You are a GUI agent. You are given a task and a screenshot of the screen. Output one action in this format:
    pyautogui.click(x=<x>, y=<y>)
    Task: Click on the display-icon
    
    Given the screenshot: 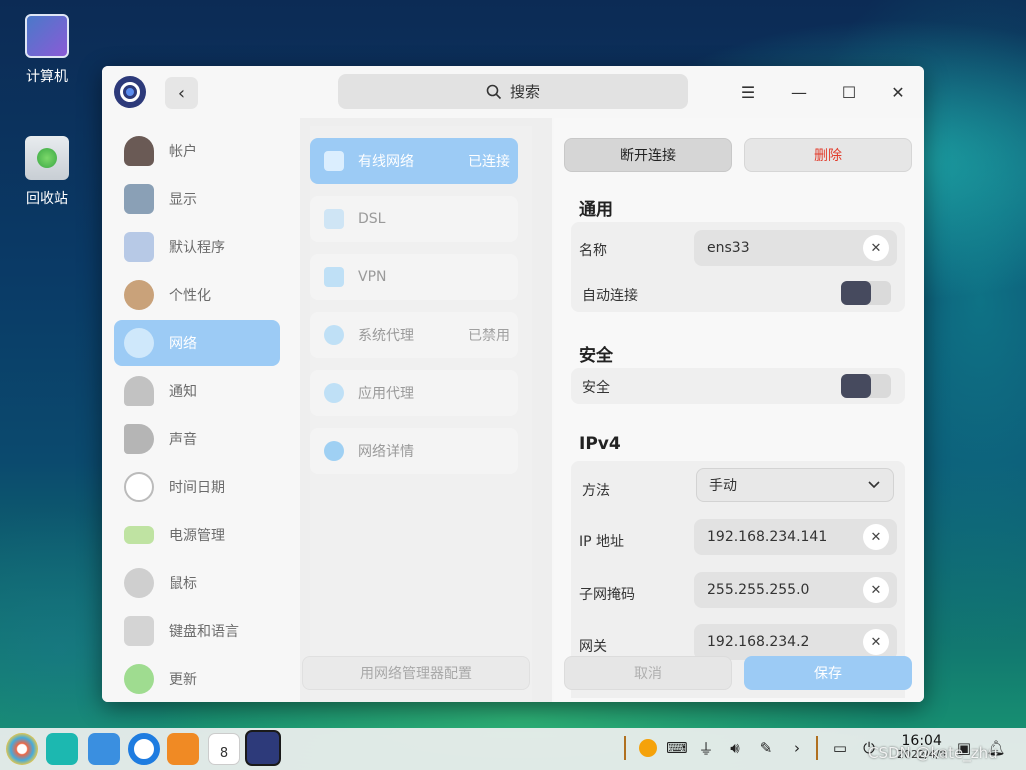 What is the action you would take?
    pyautogui.click(x=139, y=199)
    